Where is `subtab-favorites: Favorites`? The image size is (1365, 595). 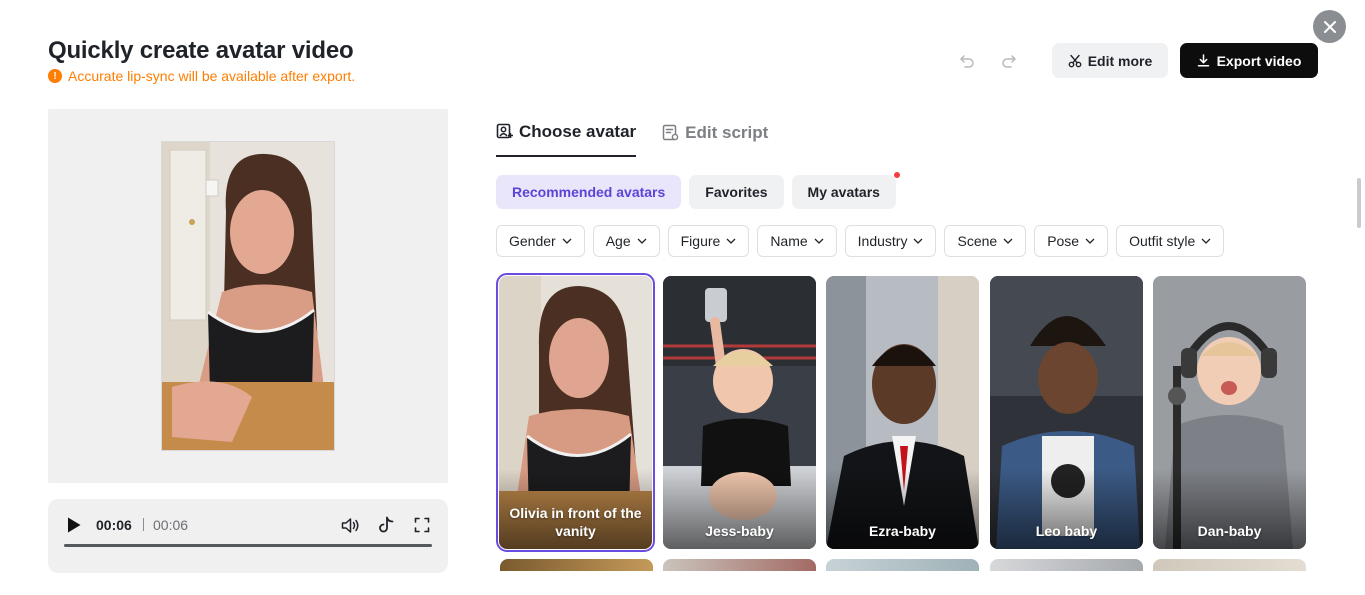
subtab-favorites: Favorites is located at coordinates (736, 192).